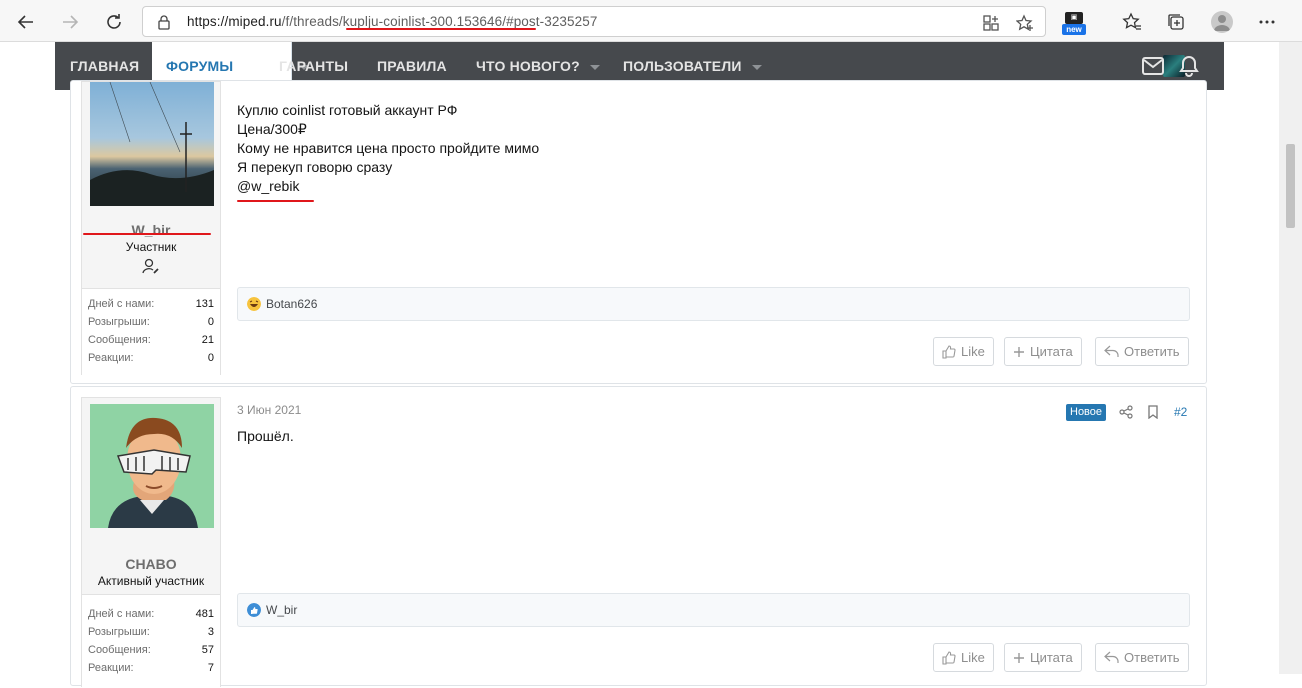  What do you see at coordinates (275, 201) in the screenshot?
I see `message-highlight-underline` at bounding box center [275, 201].